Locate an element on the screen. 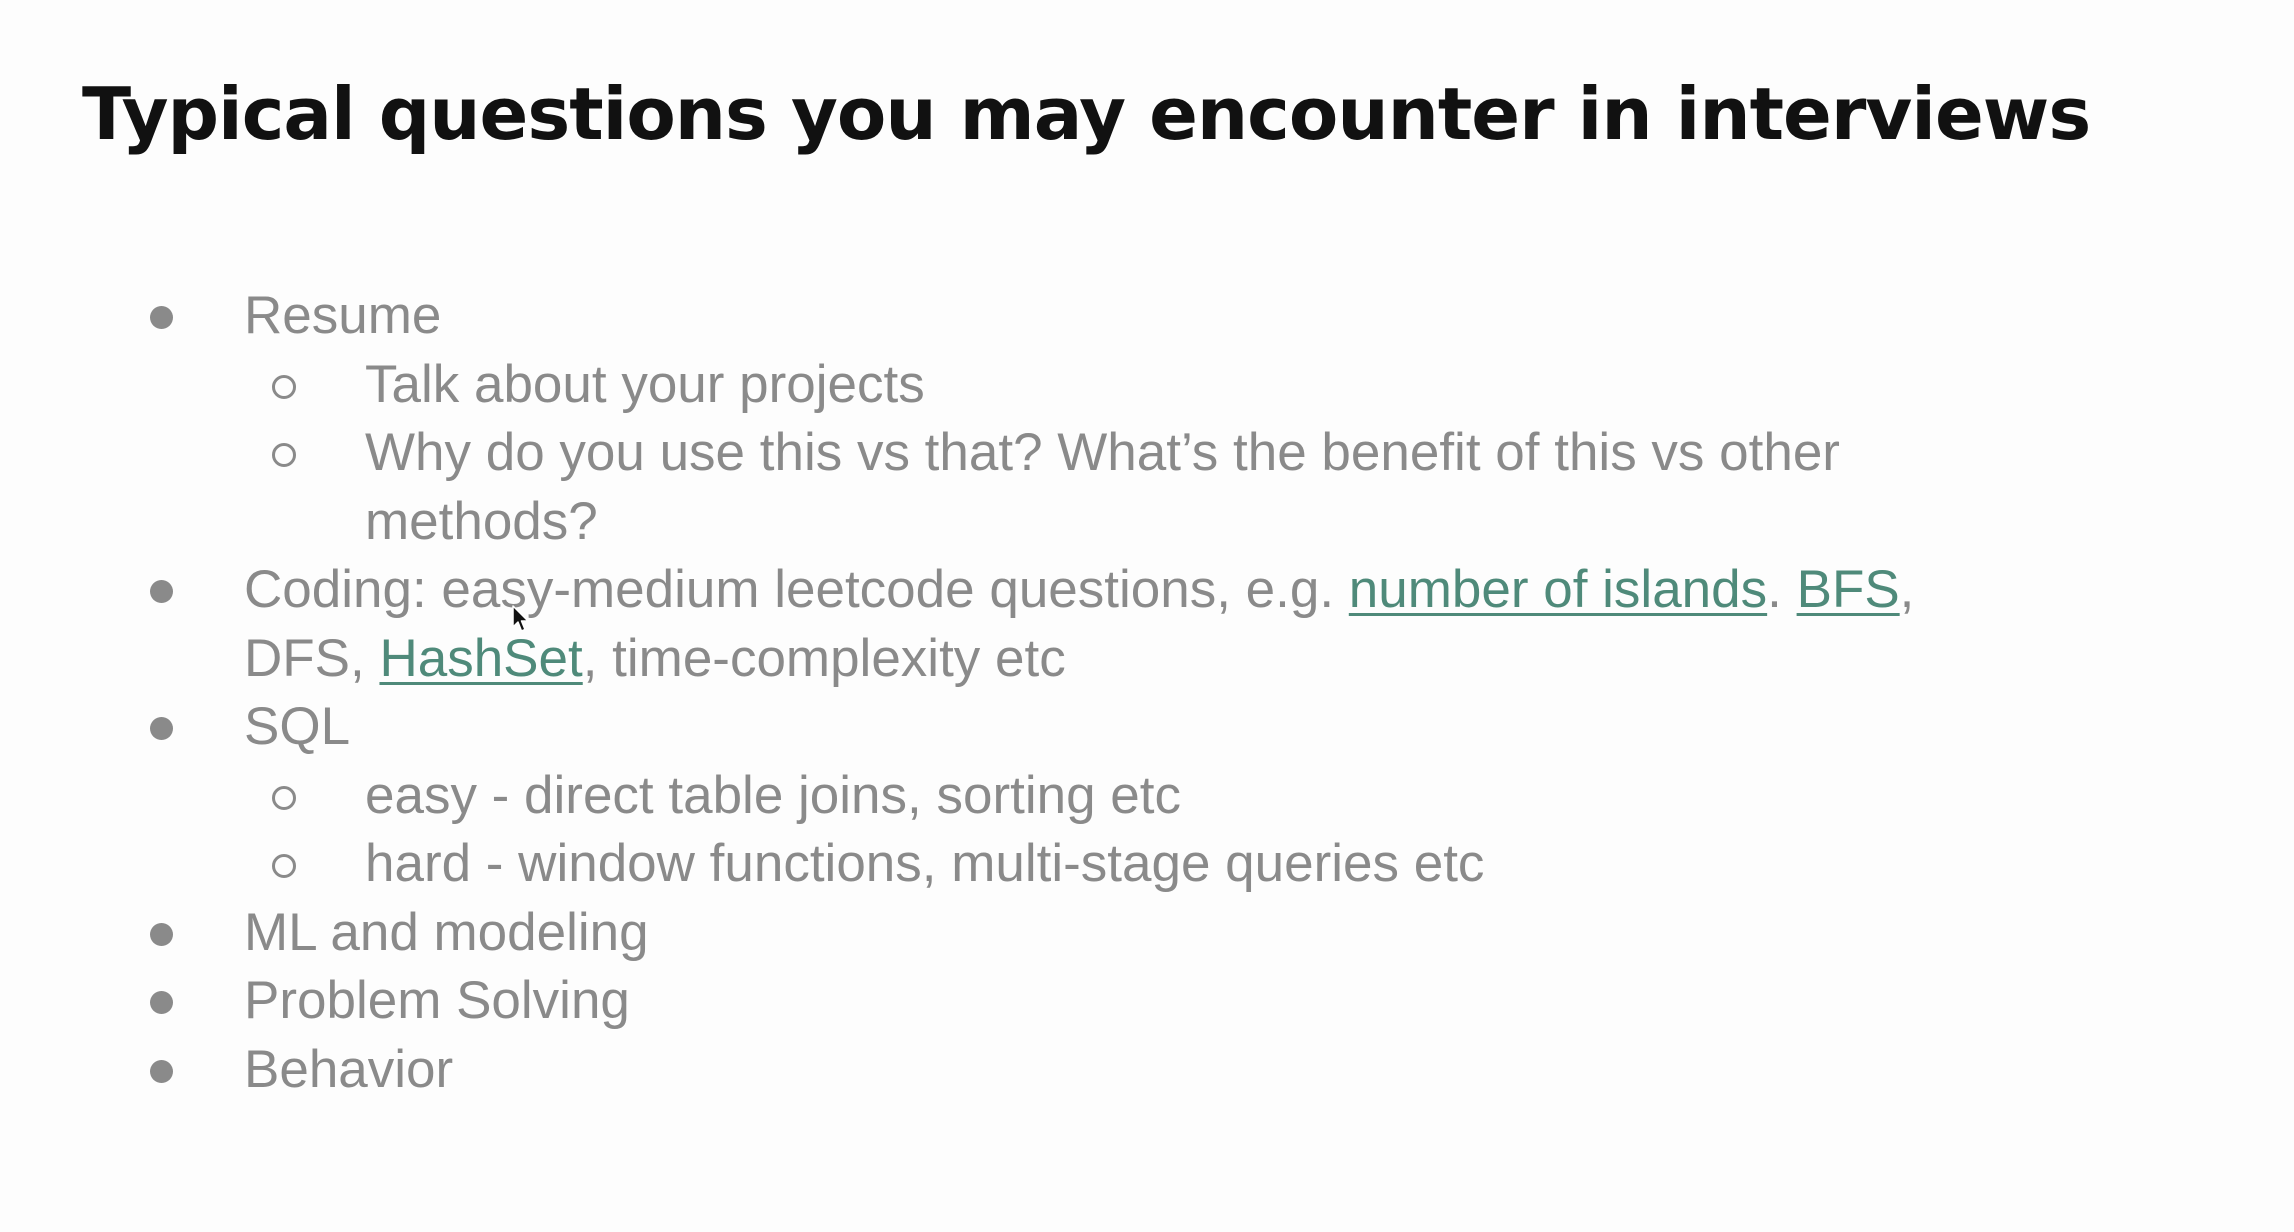 This screenshot has height=1232, width=2294. link-number-of-islands: number of islands is located at coordinates (1558, 589).